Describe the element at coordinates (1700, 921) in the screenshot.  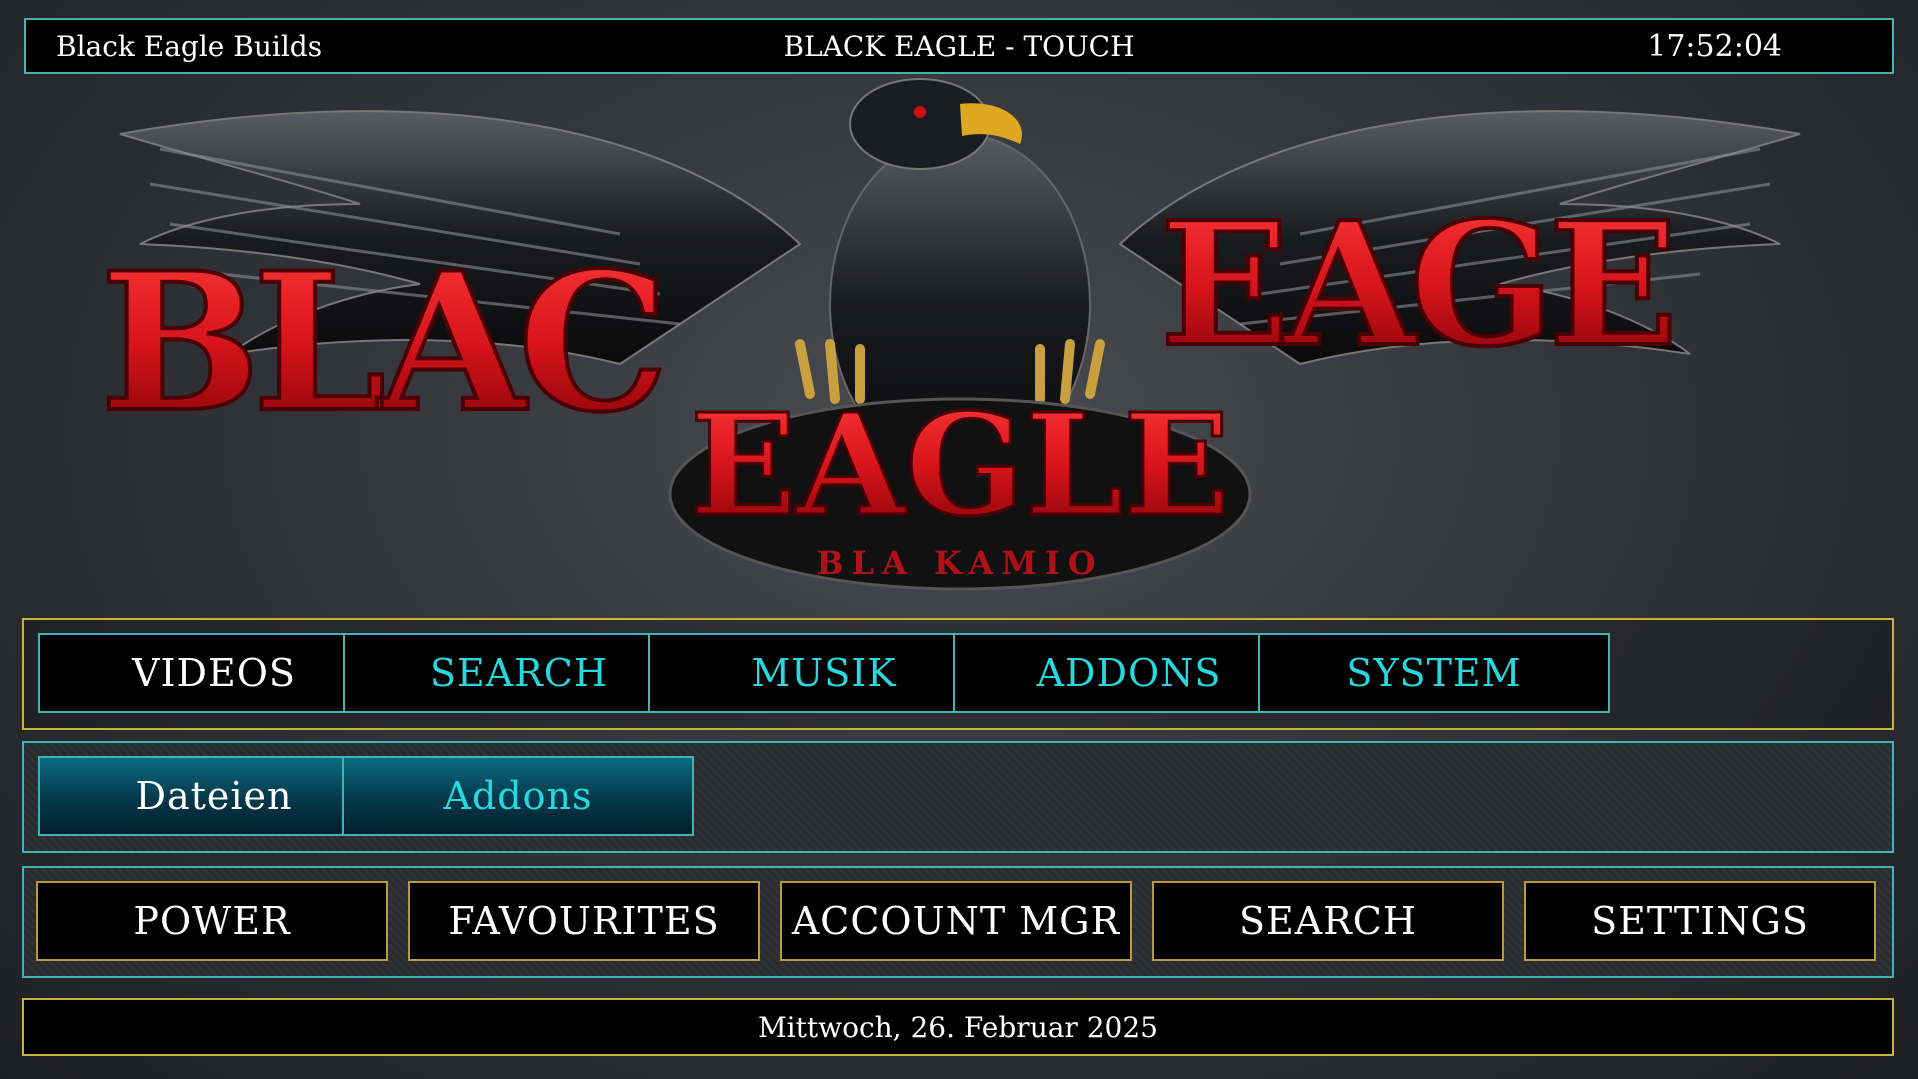
I see `settings-button: SETTINGS` at that location.